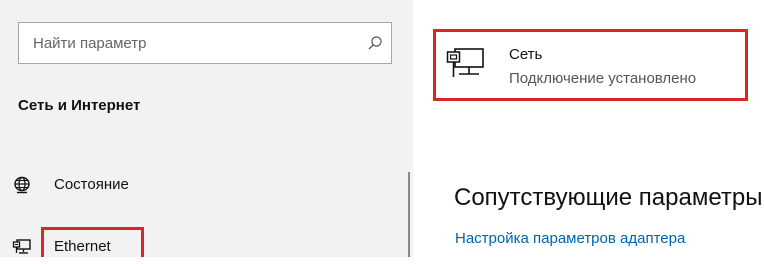  I want to click on sidebar-item-ethernet: Ethernet, so click(202, 247).